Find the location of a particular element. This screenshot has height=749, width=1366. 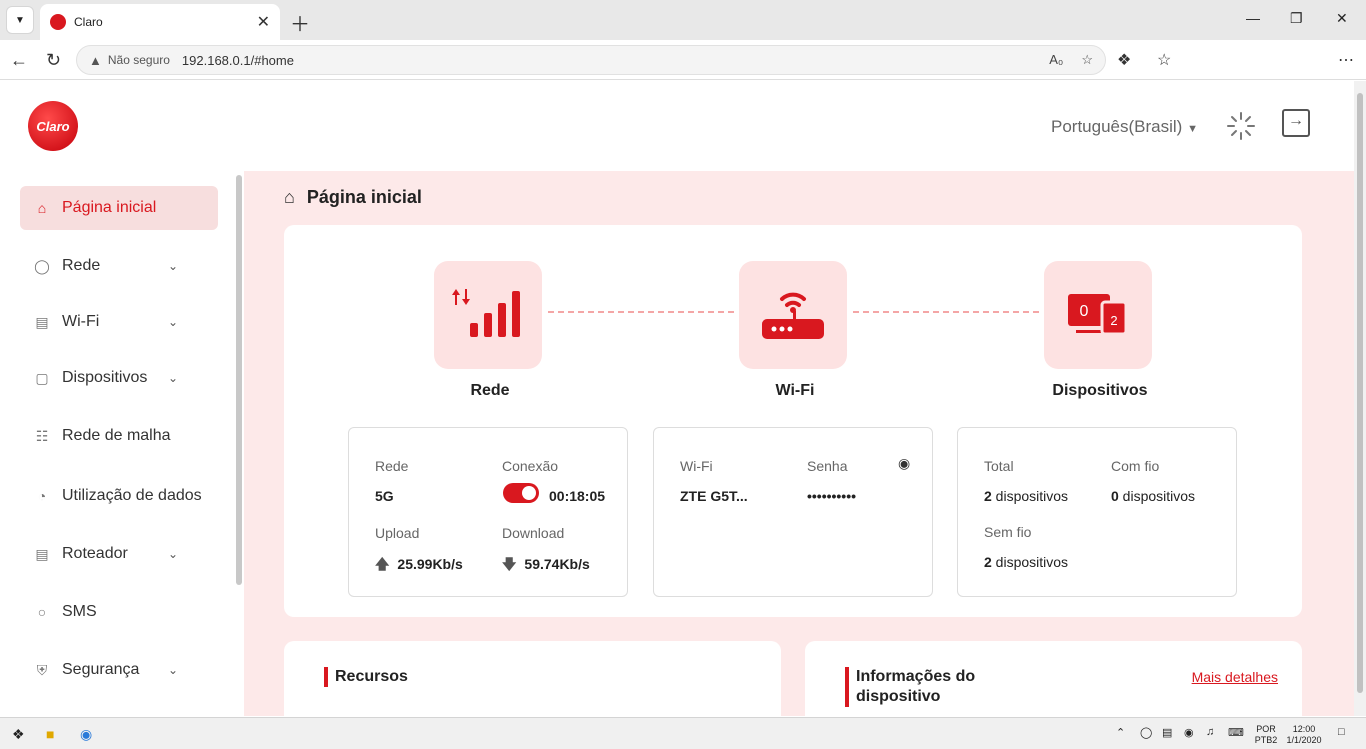

upload-arrow-icon: 🡅 is located at coordinates (382, 564).